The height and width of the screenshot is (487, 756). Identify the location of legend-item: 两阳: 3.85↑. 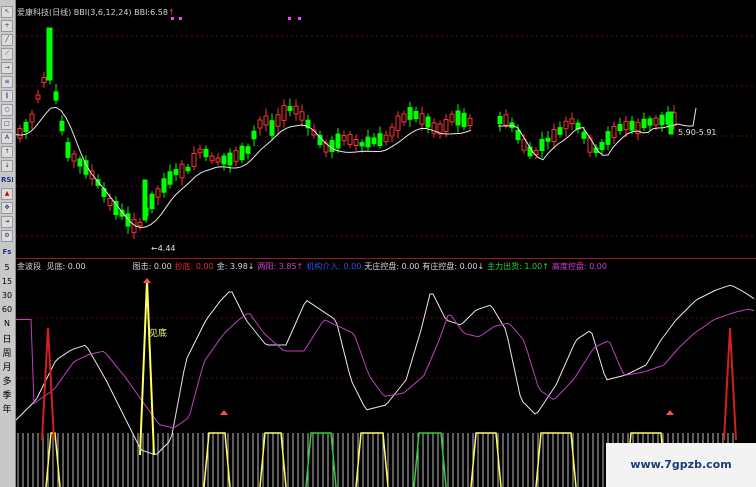
(280, 266).